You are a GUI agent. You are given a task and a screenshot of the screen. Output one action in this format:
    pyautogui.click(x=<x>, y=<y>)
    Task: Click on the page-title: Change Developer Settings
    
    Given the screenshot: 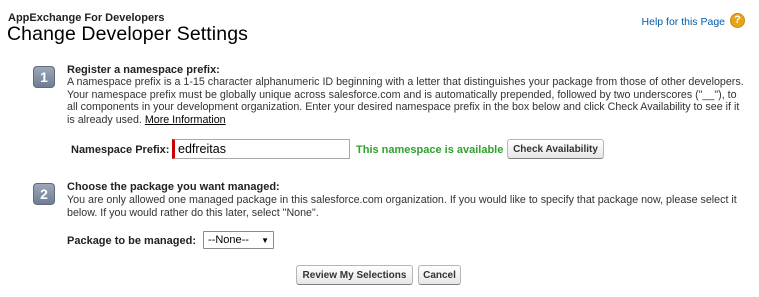 What is the action you would take?
    pyautogui.click(x=127, y=34)
    